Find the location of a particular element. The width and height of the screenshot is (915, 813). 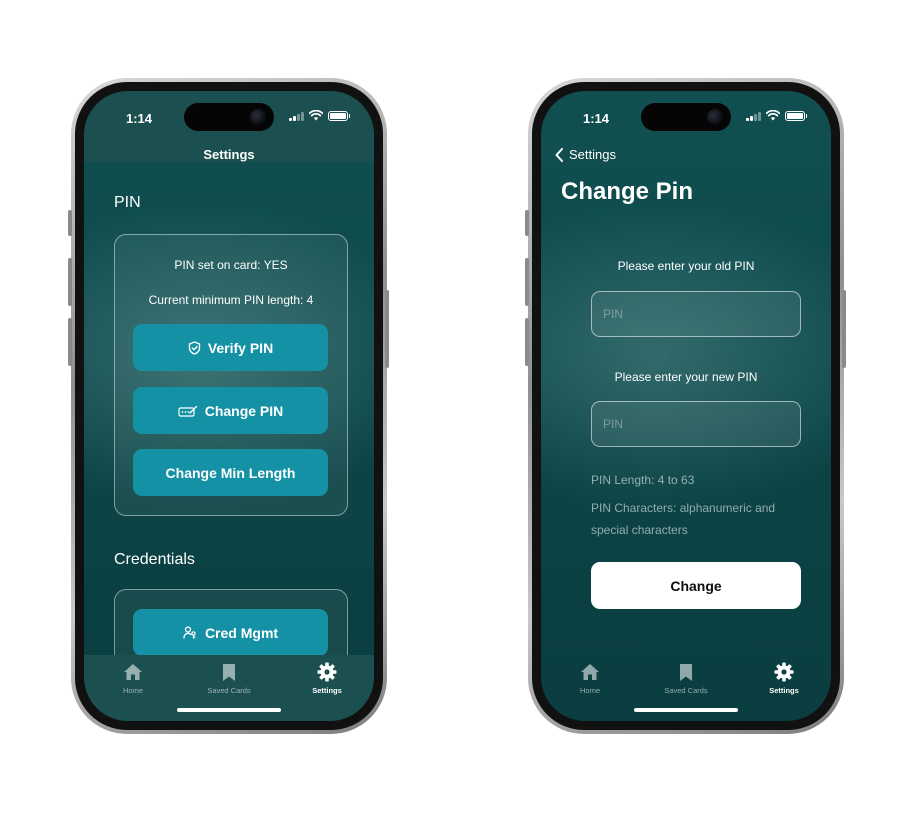

back-button: Settings is located at coordinates (585, 154).